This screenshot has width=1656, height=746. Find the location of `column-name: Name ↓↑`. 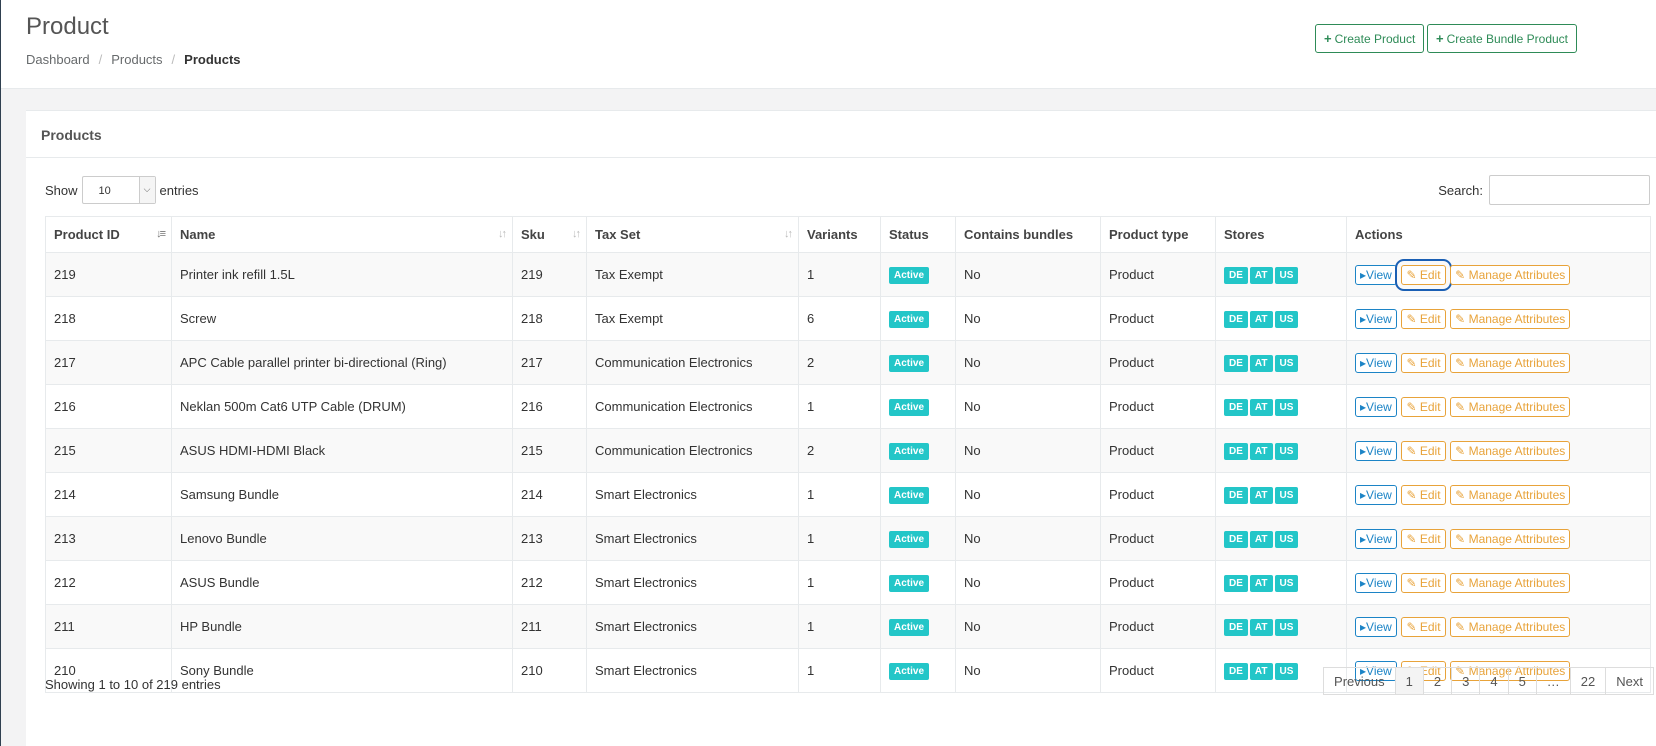

column-name: Name ↓↑ is located at coordinates (342, 234).